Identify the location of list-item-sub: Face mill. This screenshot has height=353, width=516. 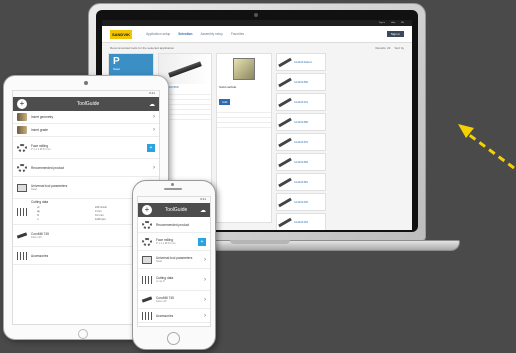
(161, 301).